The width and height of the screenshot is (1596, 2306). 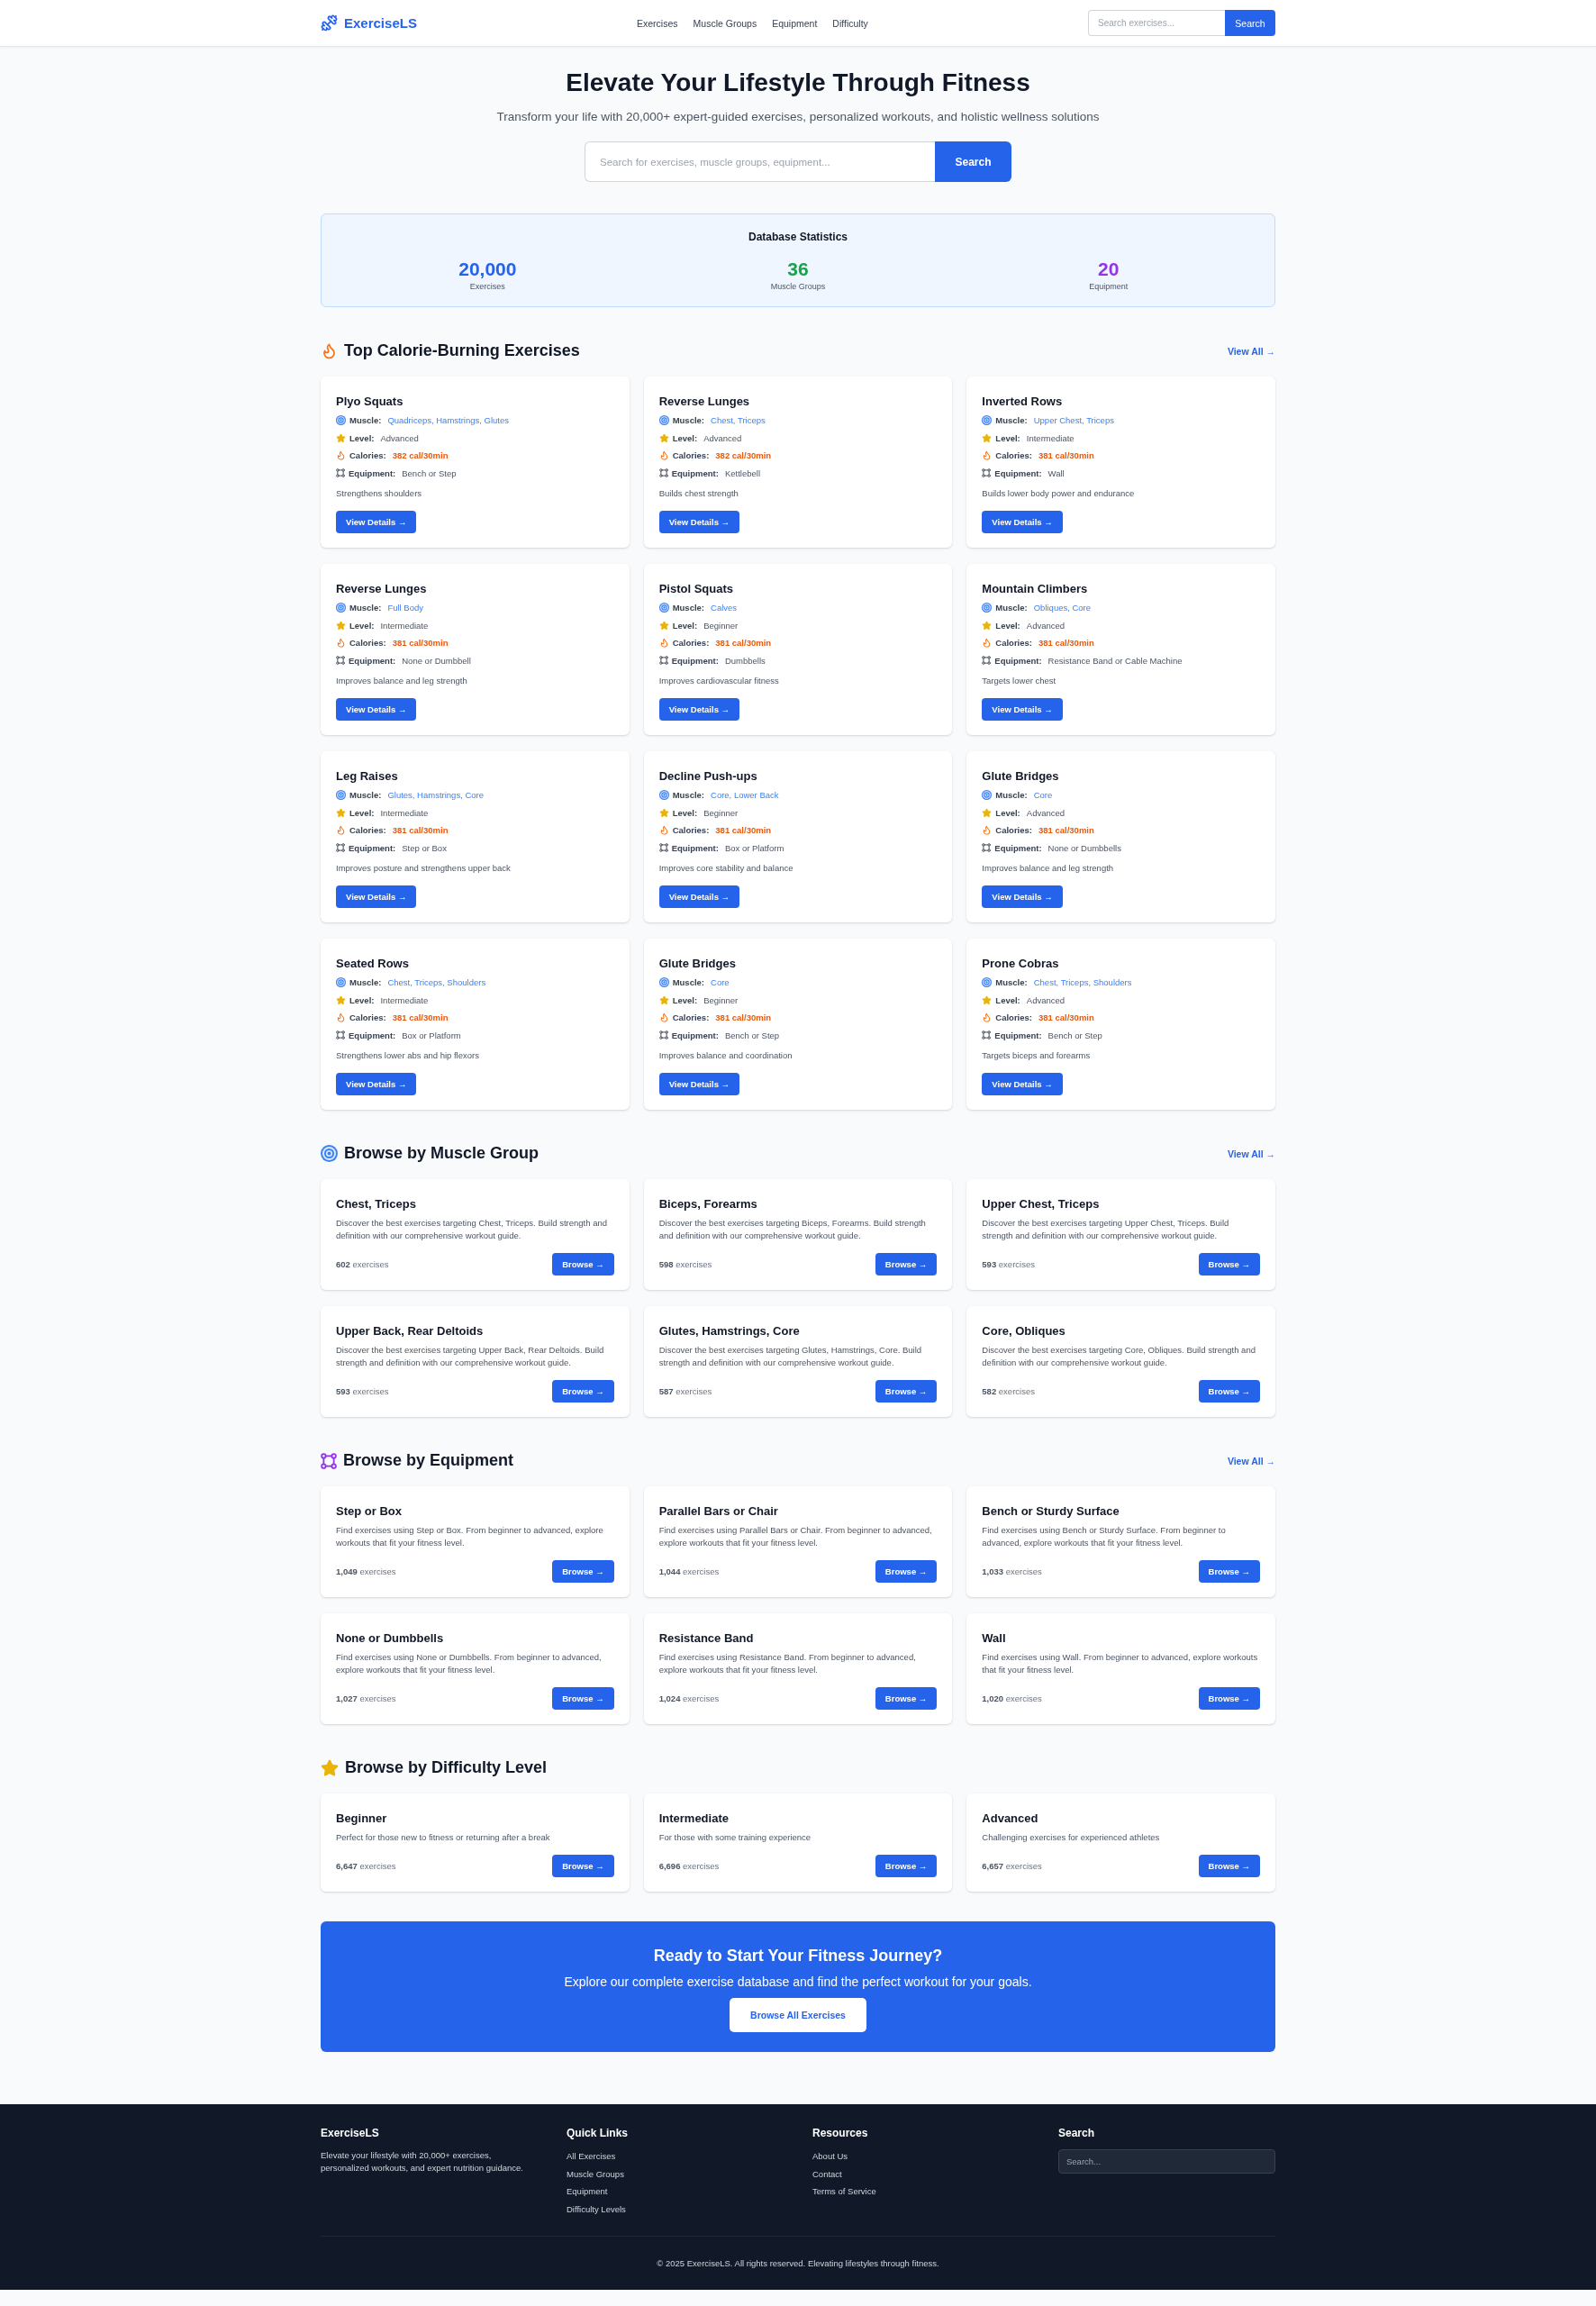 What do you see at coordinates (708, 776) in the screenshot?
I see `card-title: Decline Push-ups` at bounding box center [708, 776].